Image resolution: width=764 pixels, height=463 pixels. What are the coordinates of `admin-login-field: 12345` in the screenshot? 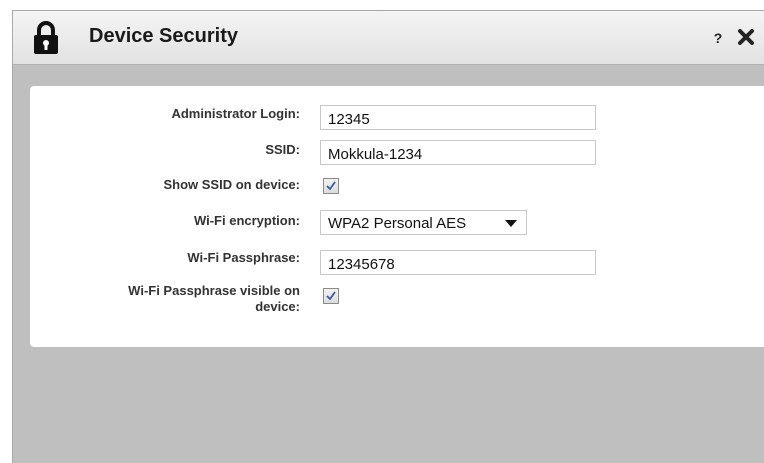 It's located at (458, 117).